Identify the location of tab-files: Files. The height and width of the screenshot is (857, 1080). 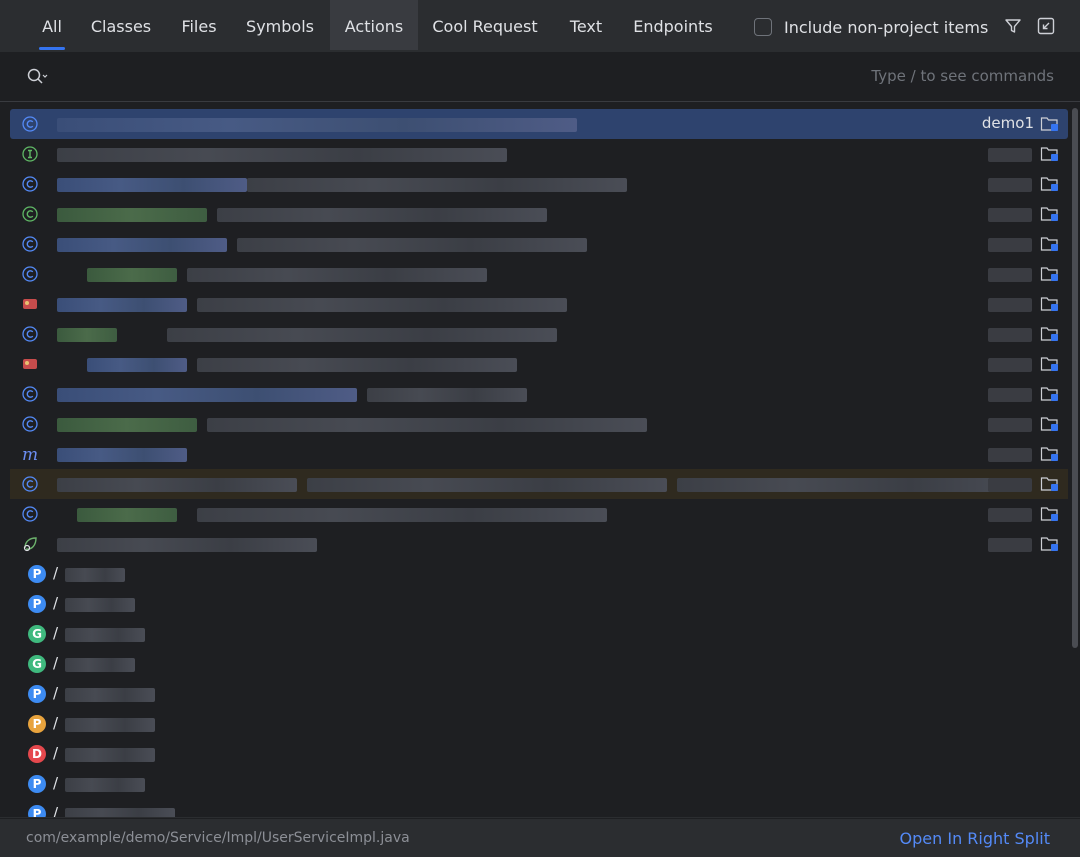
(199, 25).